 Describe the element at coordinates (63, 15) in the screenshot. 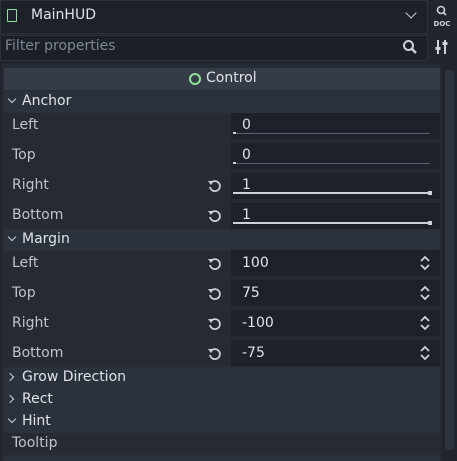

I see `object-name: MainHUD` at that location.